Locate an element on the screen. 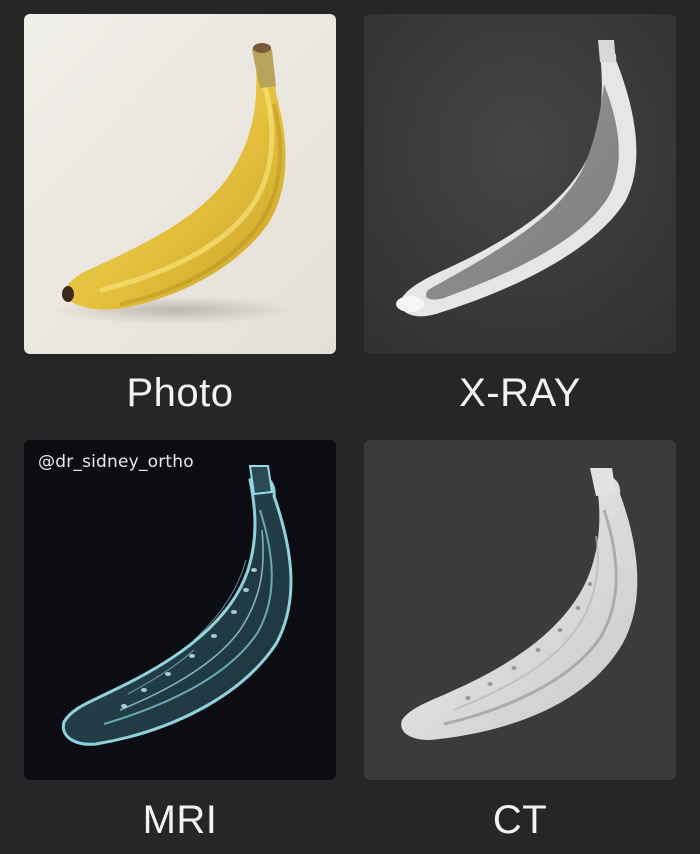 This screenshot has width=700, height=854. ct-caption: CT is located at coordinates (520, 820).